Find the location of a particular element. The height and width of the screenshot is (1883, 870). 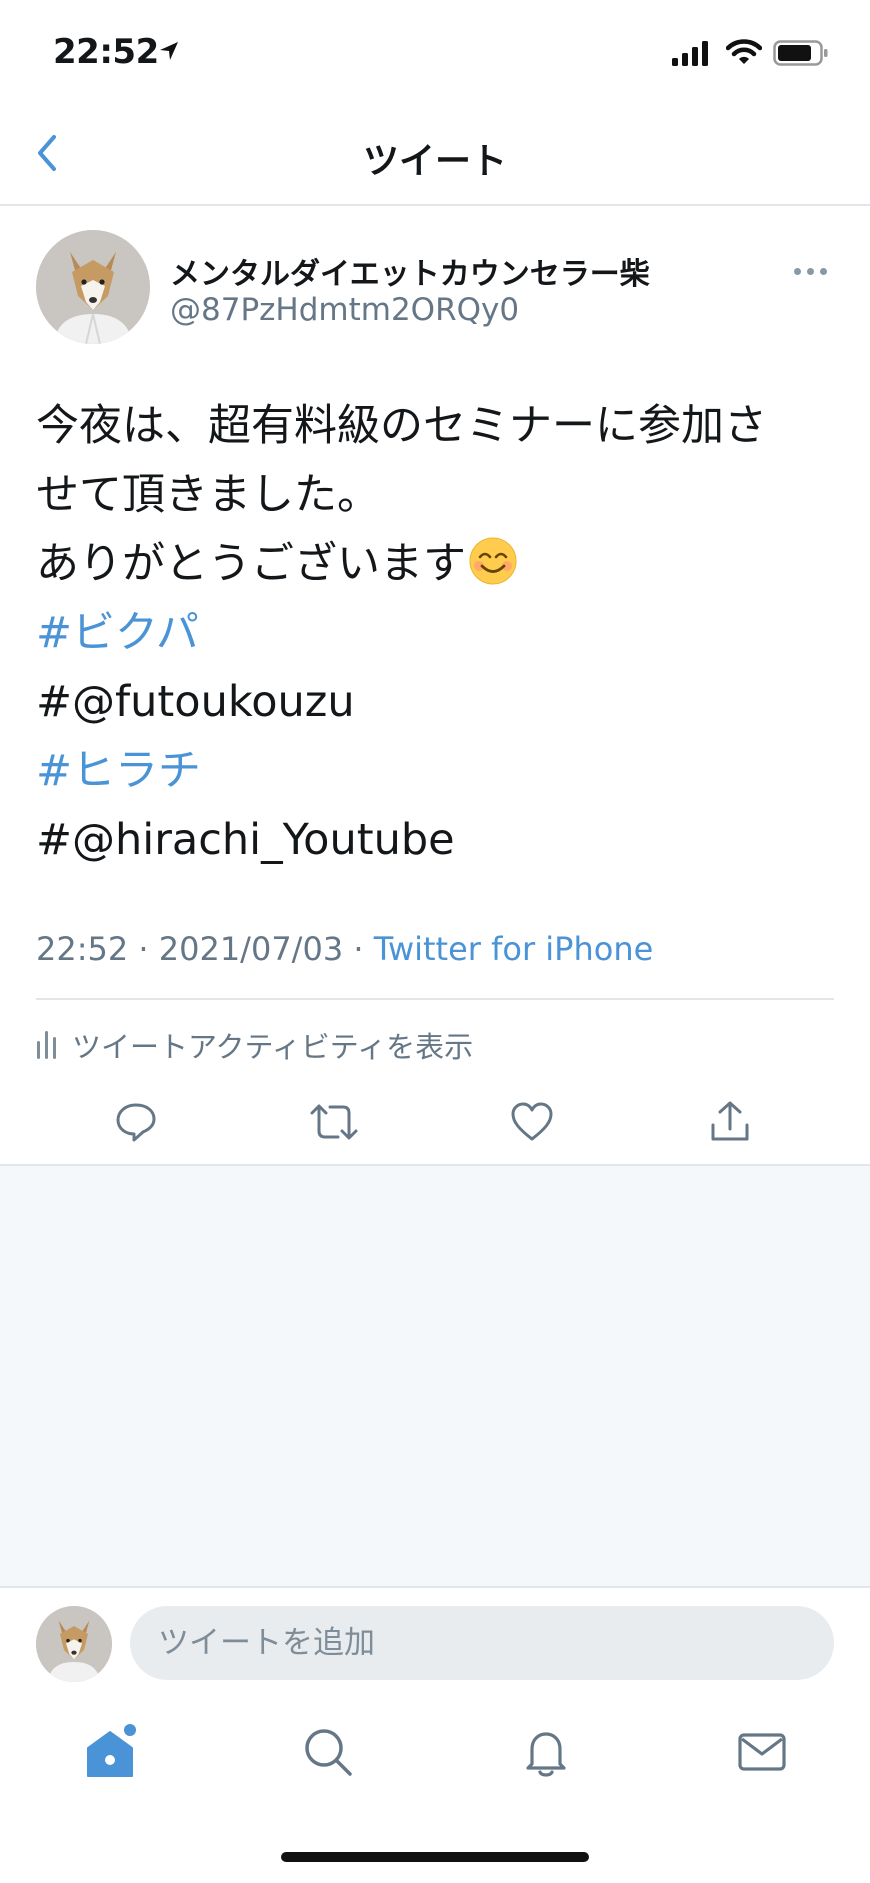

status-bar: 22:52 is located at coordinates (435, 50).